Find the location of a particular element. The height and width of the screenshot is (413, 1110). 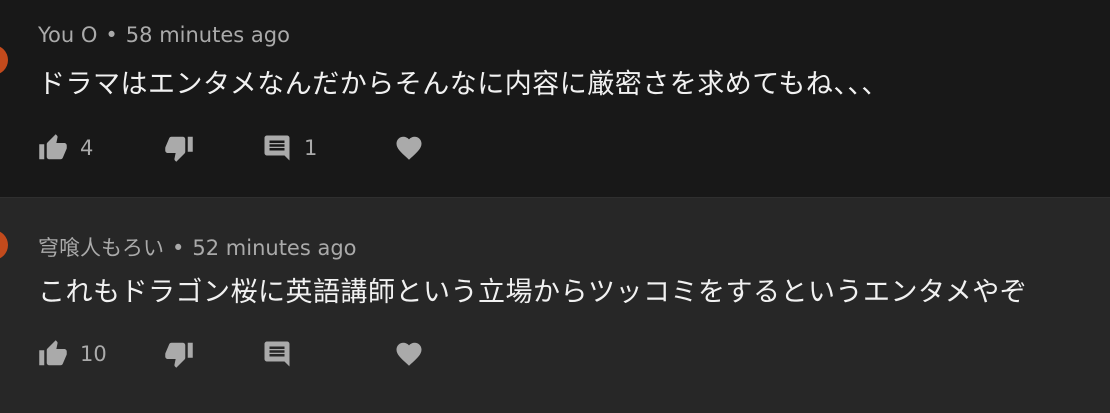

comment-meta: You O • 58 minutes ago is located at coordinates (164, 35).